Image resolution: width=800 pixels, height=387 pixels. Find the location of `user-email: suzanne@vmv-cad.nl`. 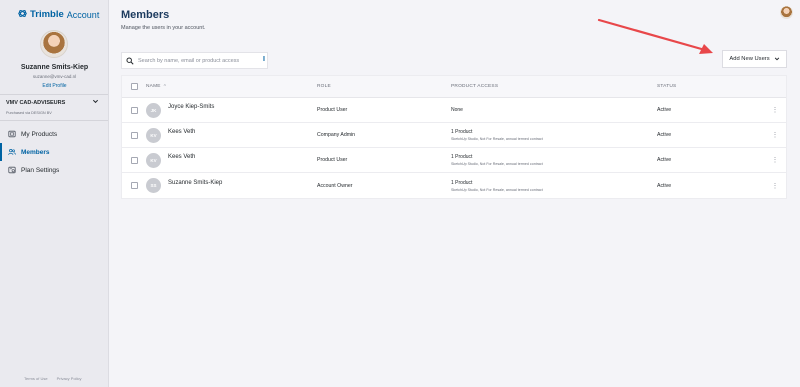

user-email: suzanne@vmv-cad.nl is located at coordinates (54, 76).